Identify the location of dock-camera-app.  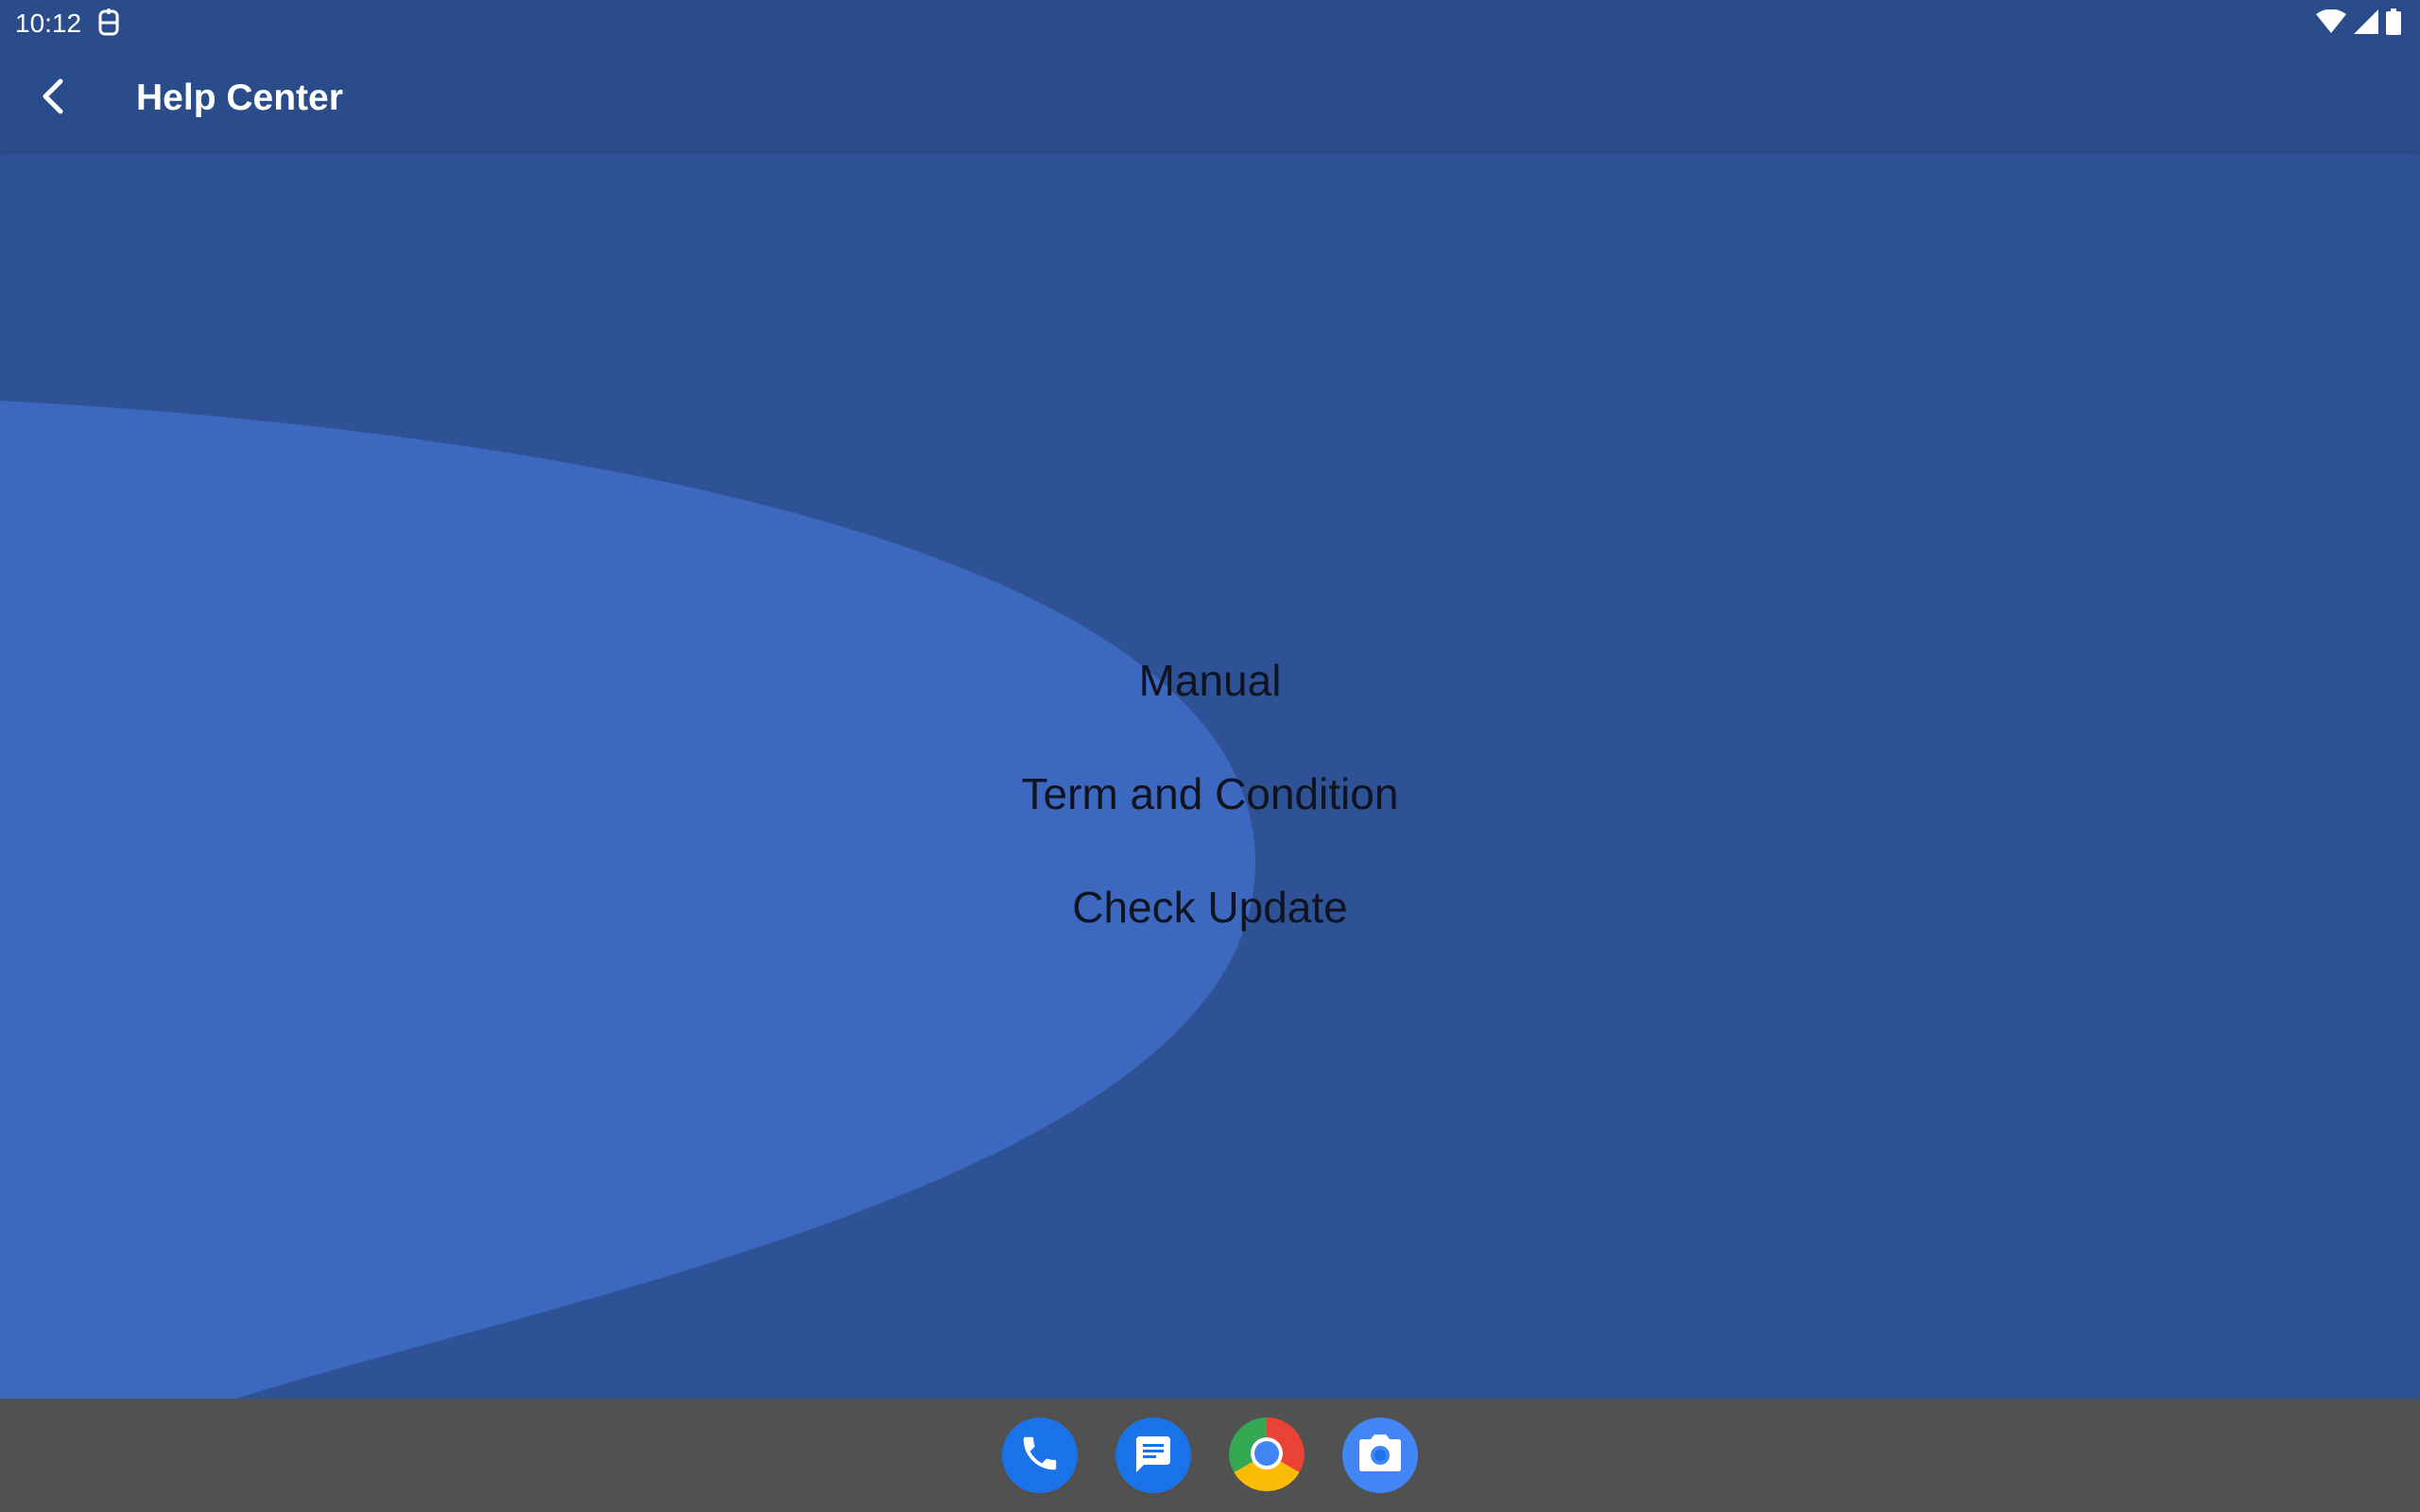
(1380, 1455).